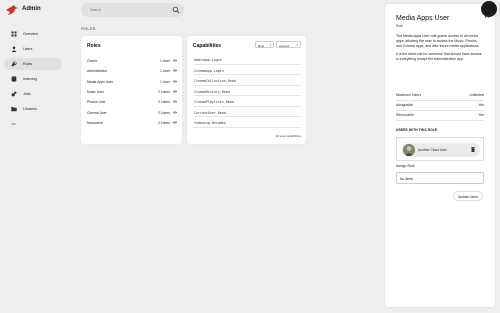 The height and width of the screenshot is (313, 500). I want to click on sidebar-item-jobs: Jobs, so click(33, 94).